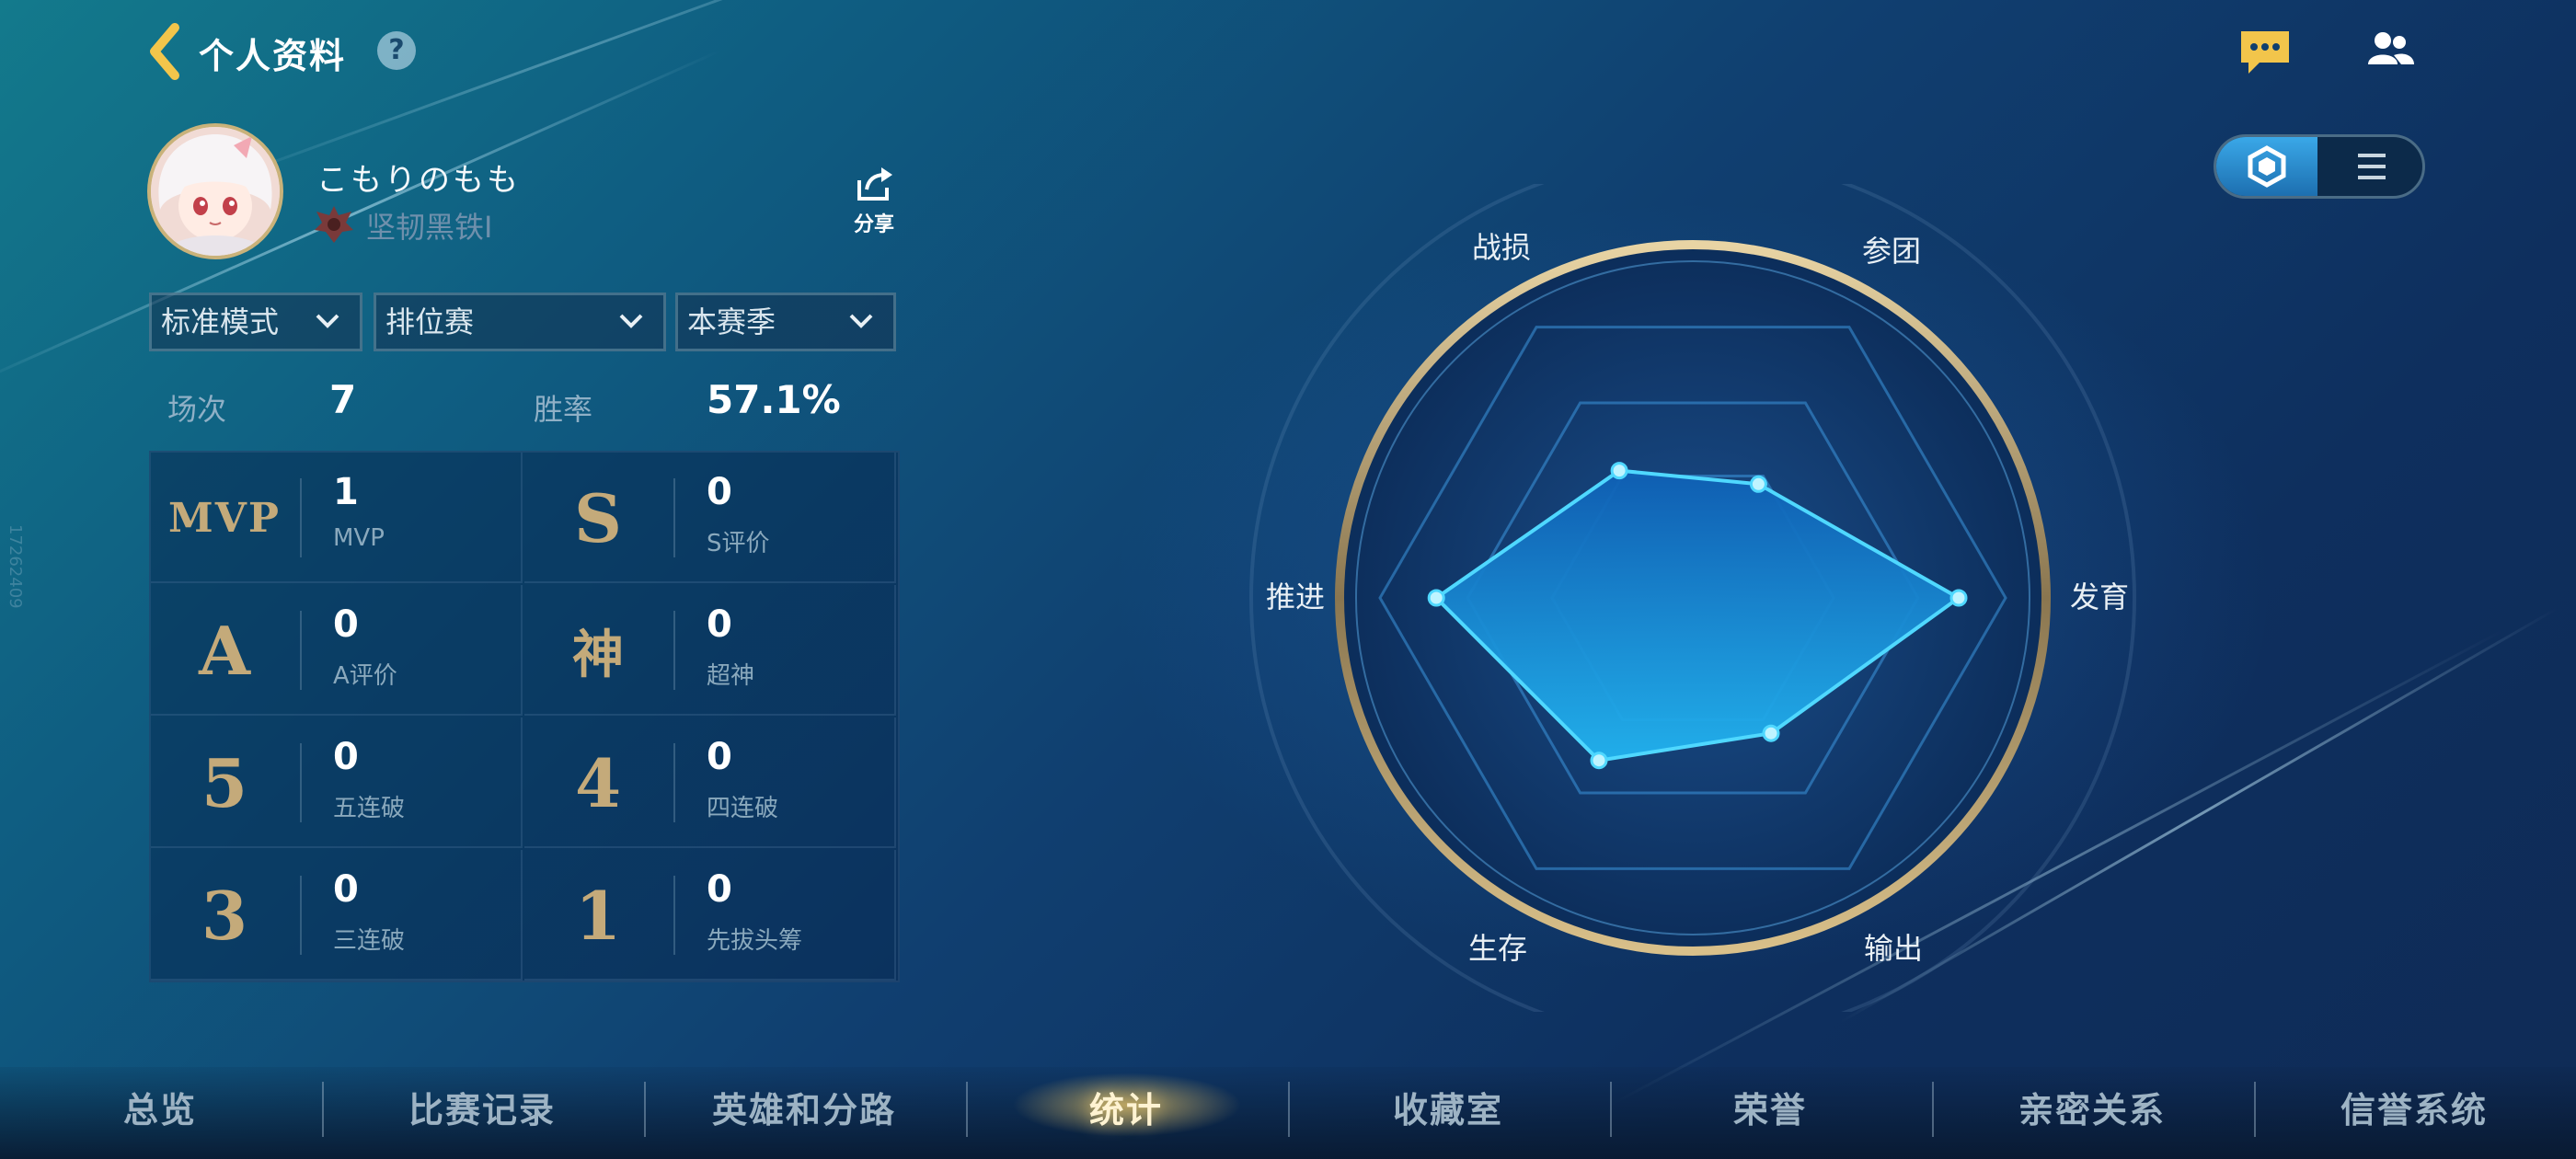  I want to click on hexagon-icon, so click(2267, 166).